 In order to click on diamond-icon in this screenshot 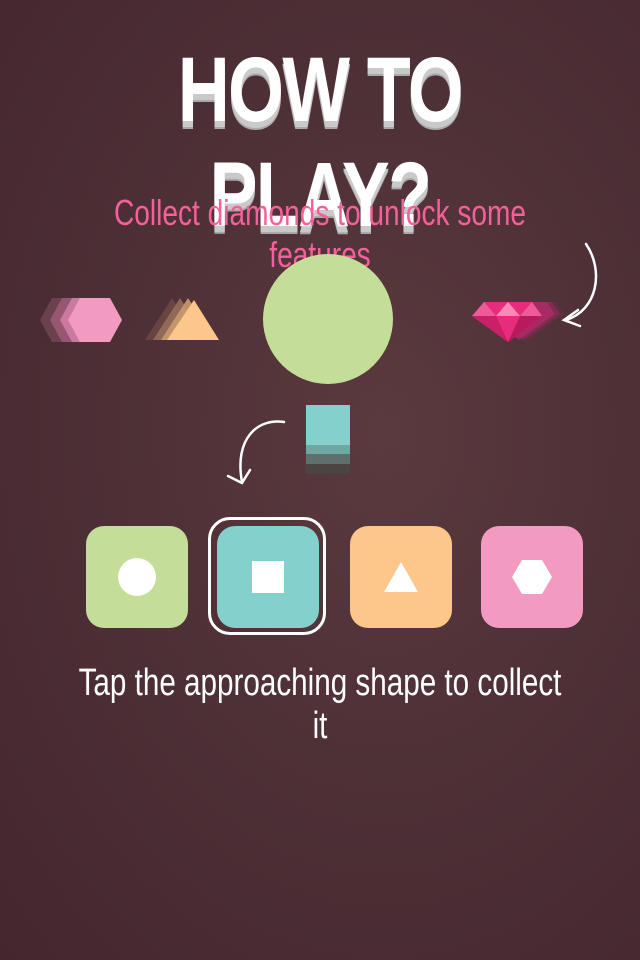, I will do `click(518, 322)`.